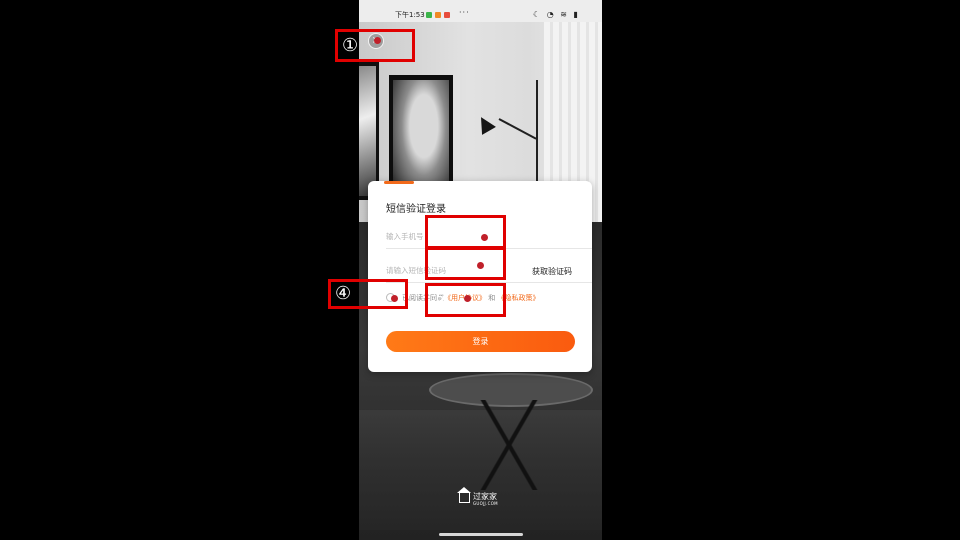 The width and height of the screenshot is (960, 540). Describe the element at coordinates (480, 341) in the screenshot. I see `login-button: 登录` at that location.